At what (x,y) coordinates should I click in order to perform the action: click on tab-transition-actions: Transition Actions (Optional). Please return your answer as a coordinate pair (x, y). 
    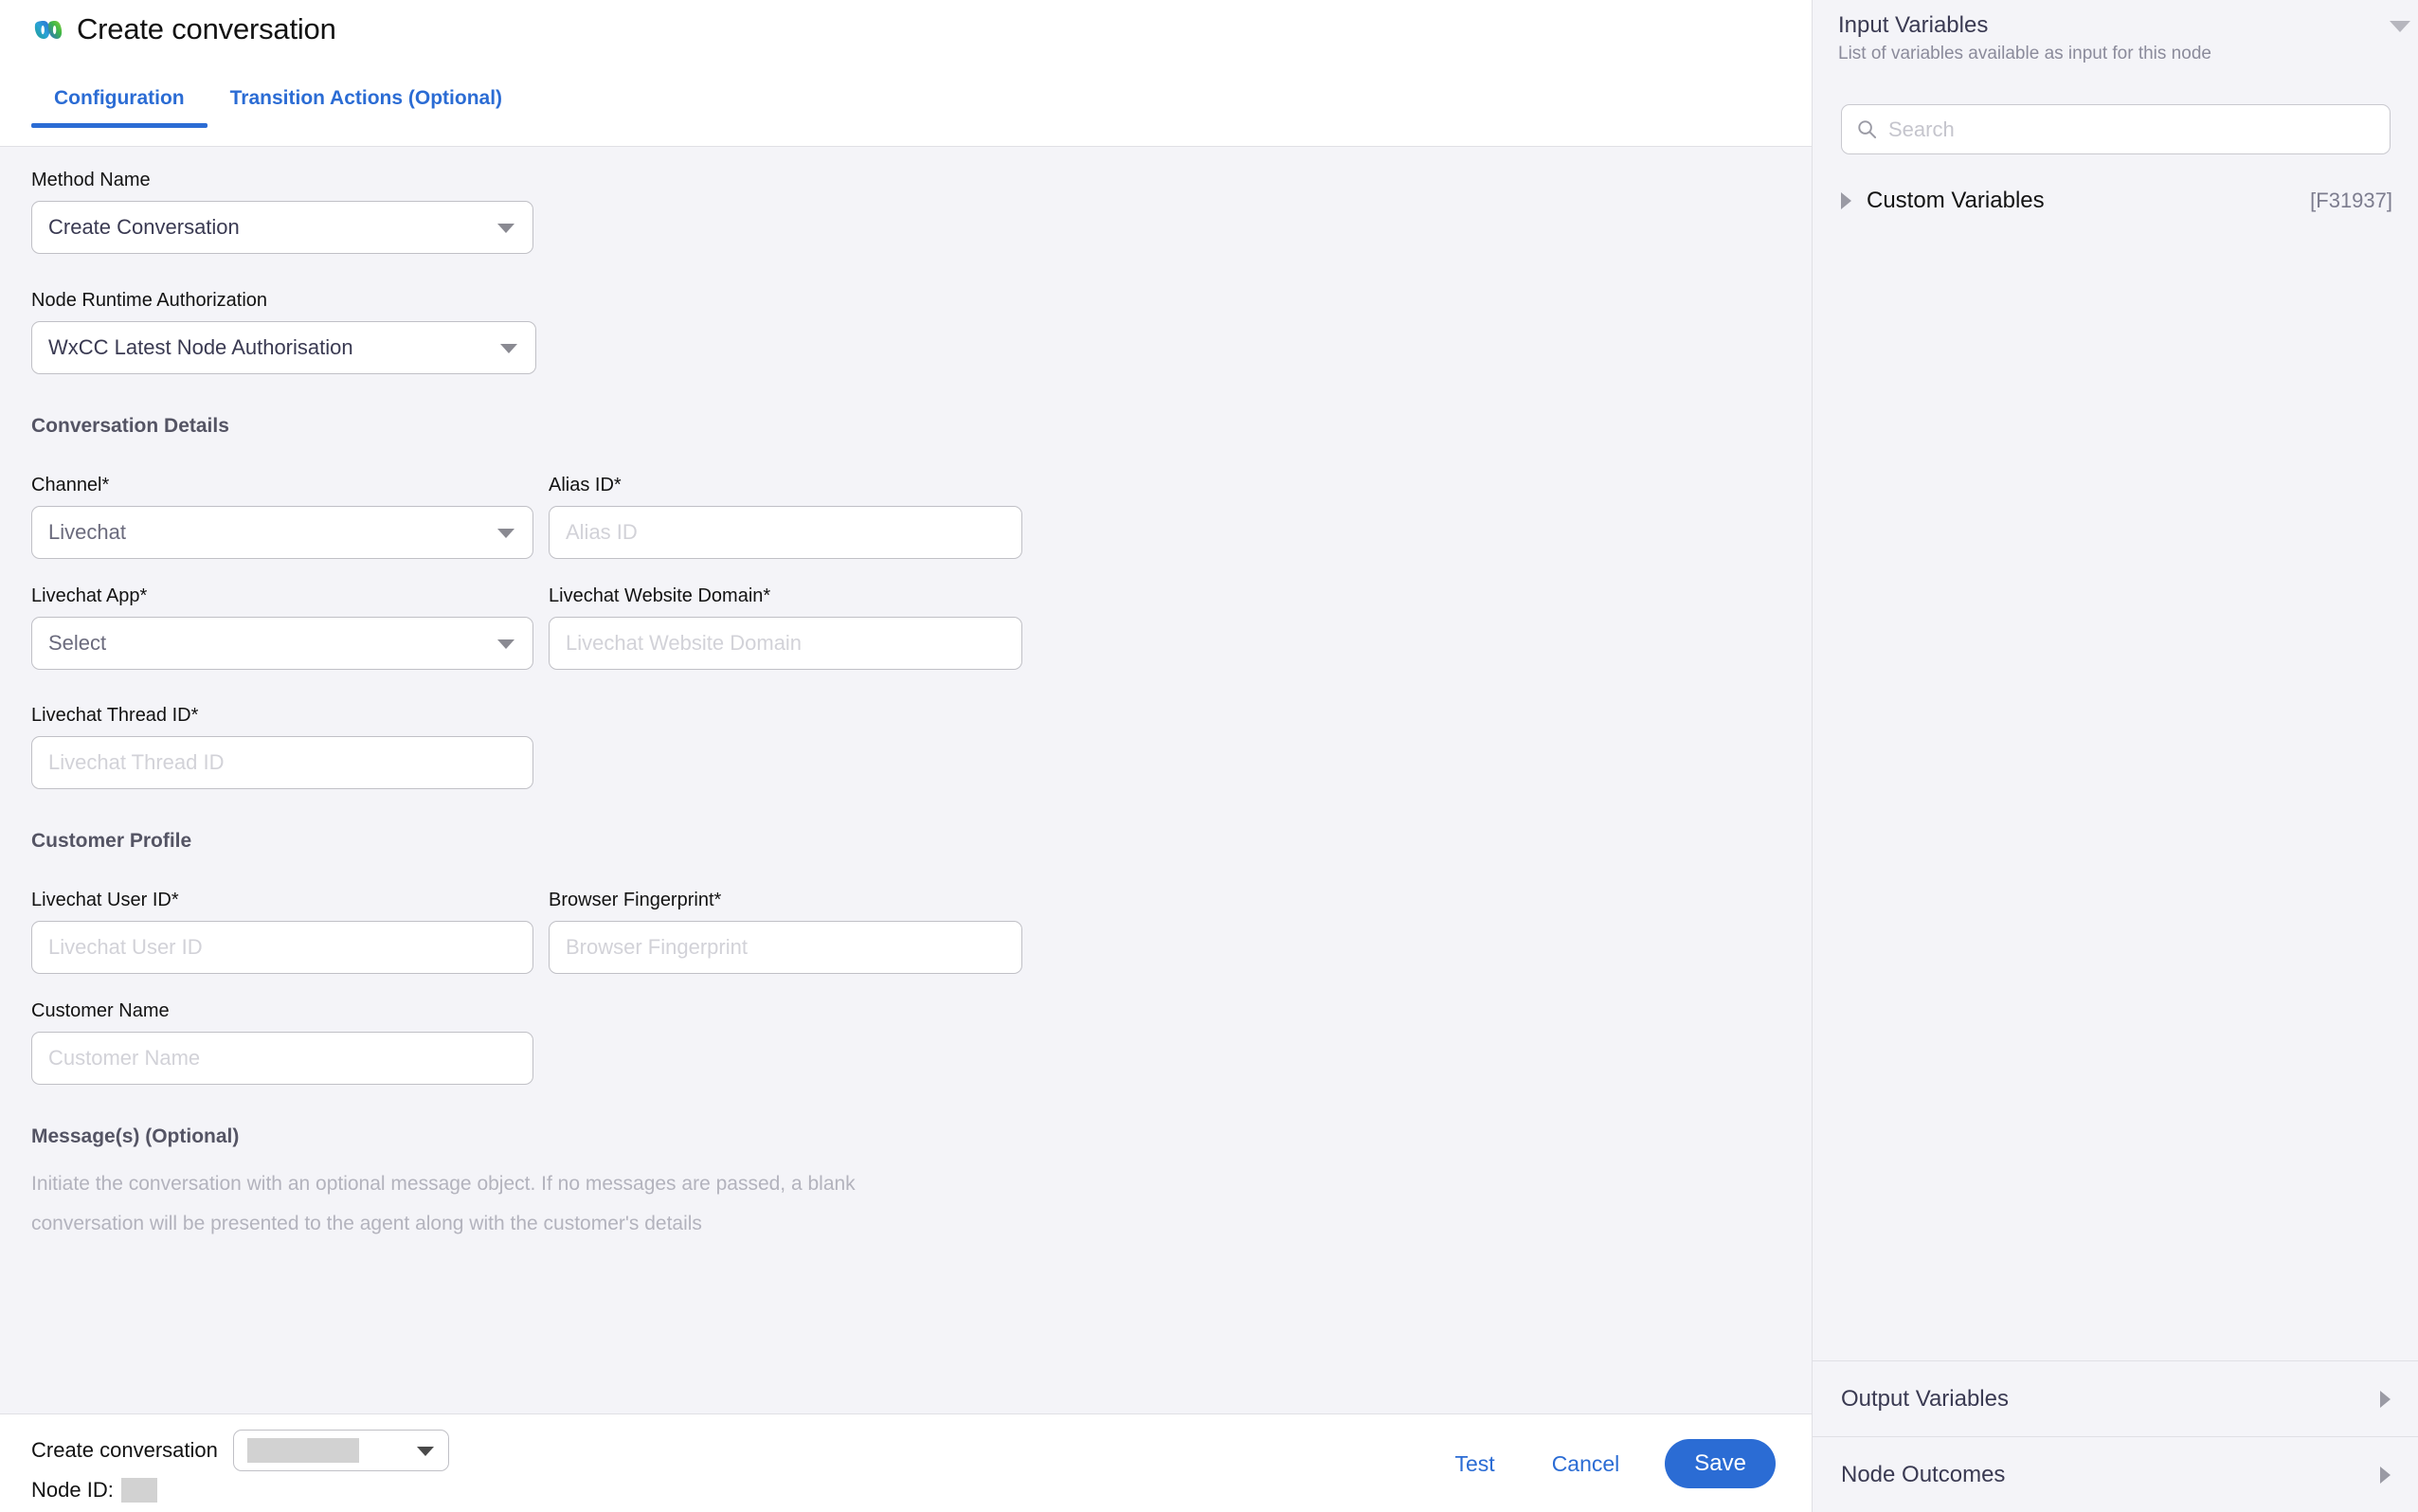
    Looking at the image, I should click on (366, 107).